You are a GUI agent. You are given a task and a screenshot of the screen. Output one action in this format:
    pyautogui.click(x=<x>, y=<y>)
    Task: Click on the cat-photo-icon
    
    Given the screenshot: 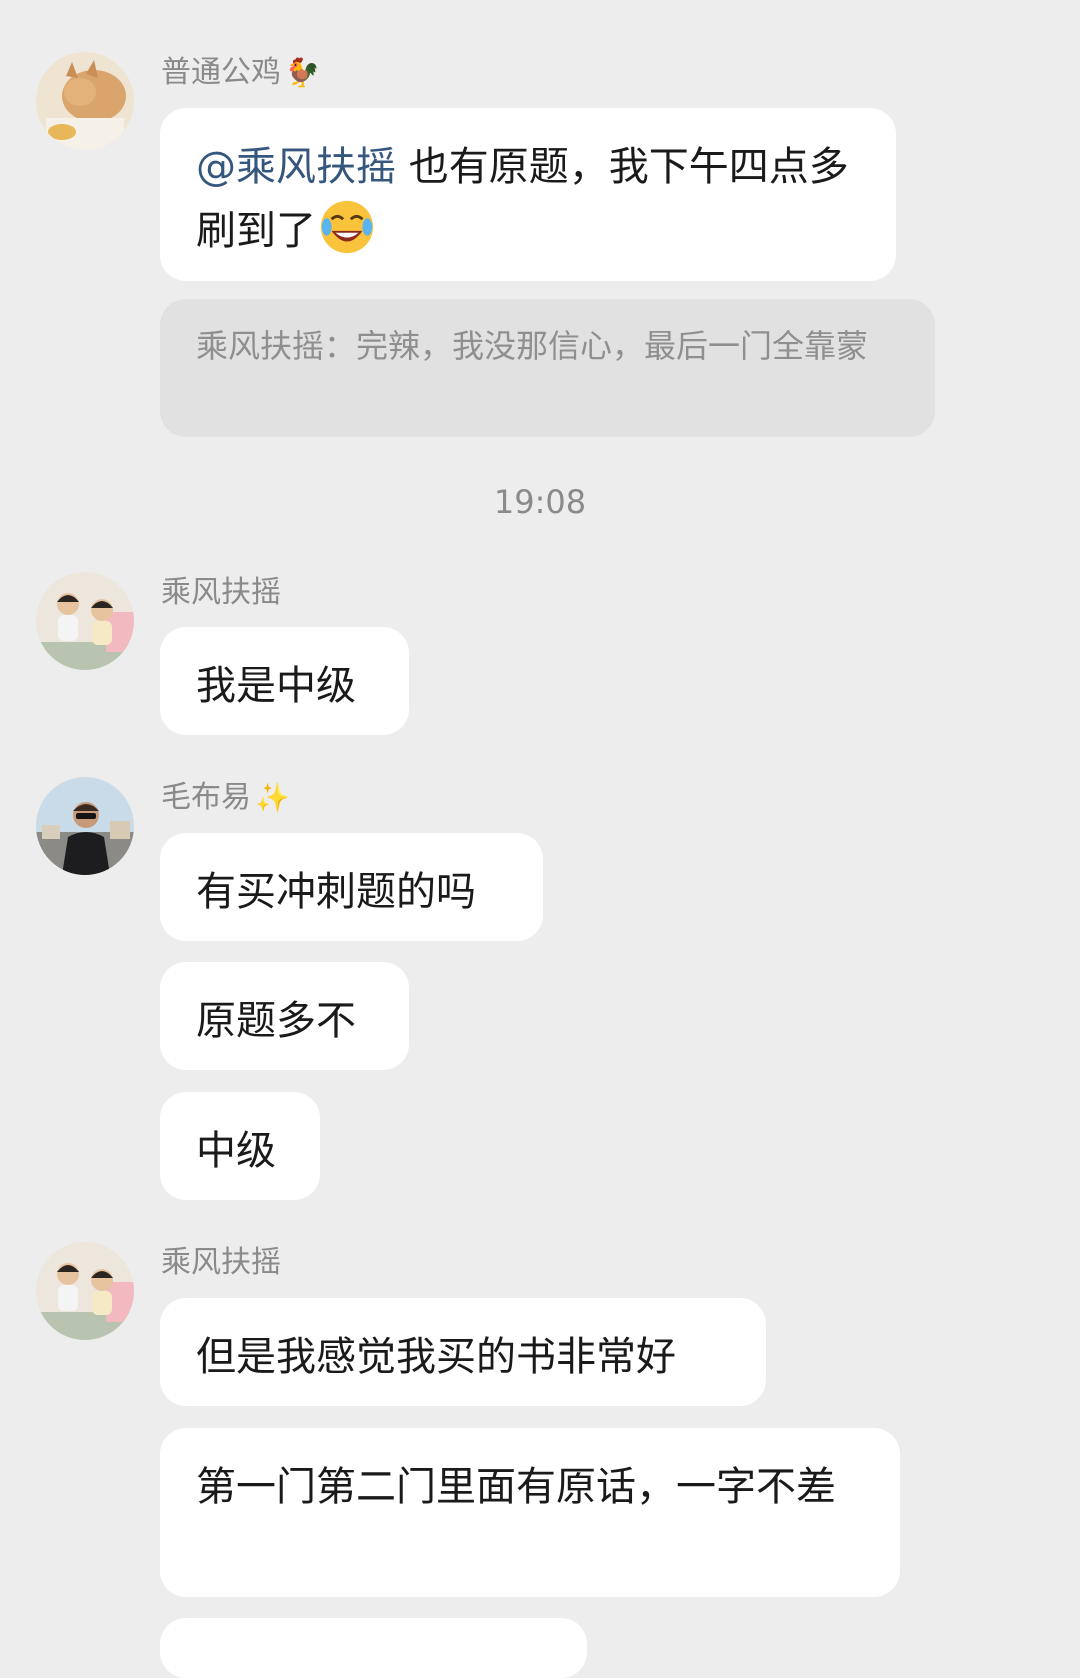 What is the action you would take?
    pyautogui.click(x=85, y=101)
    